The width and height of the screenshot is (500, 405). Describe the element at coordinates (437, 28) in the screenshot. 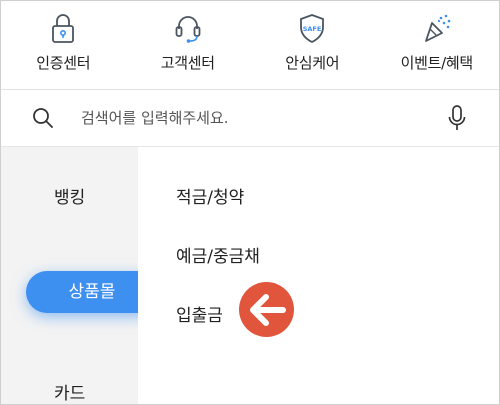

I see `party-popper-icon` at that location.